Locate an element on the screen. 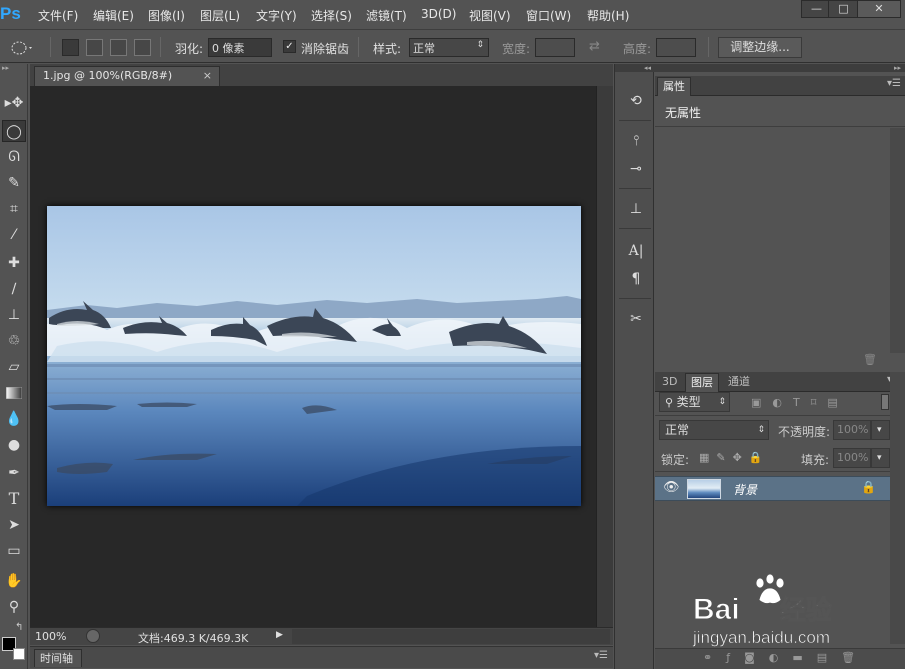 This screenshot has width=905, height=669. brush-panel-icon: ⊸ is located at coordinates (636, 169).